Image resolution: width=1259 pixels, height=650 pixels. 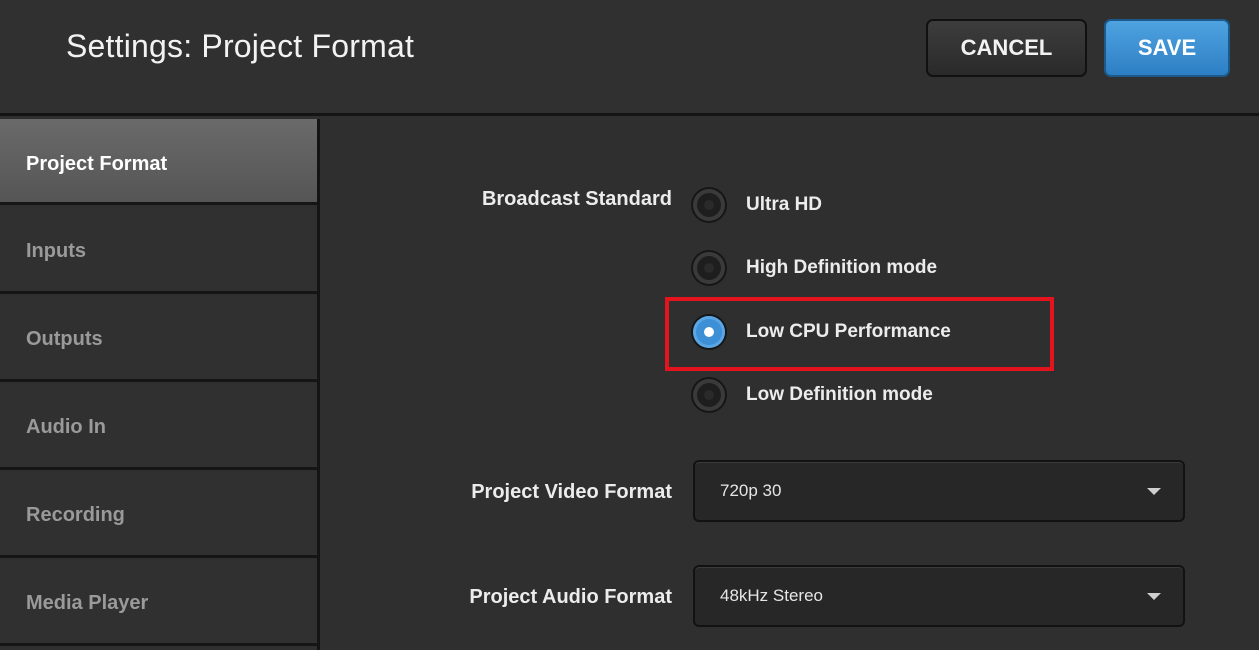 I want to click on radio-label: High Definition mode, so click(x=842, y=267).